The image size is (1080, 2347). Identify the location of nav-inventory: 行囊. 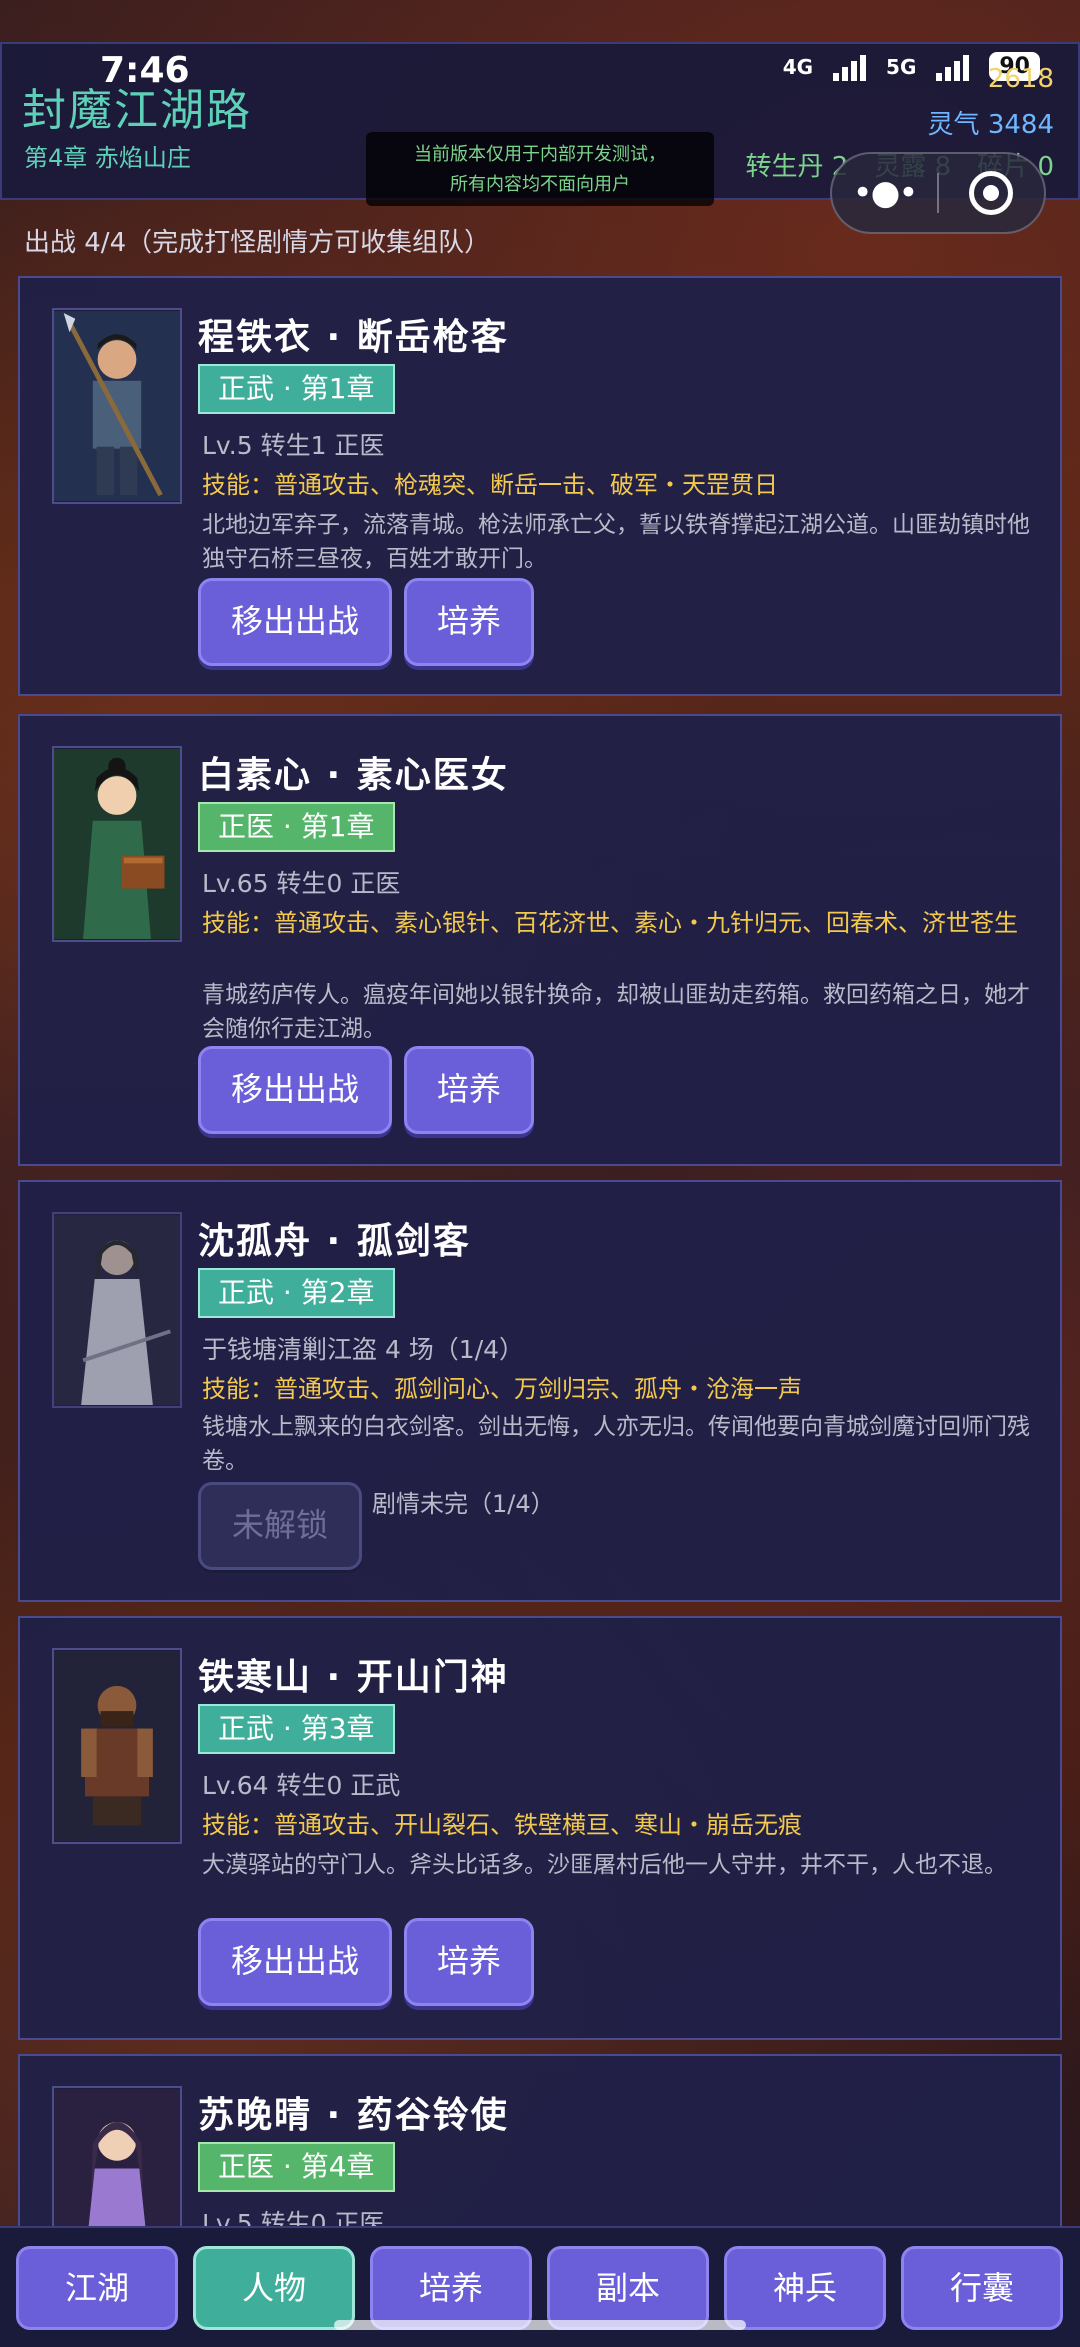
(982, 2288).